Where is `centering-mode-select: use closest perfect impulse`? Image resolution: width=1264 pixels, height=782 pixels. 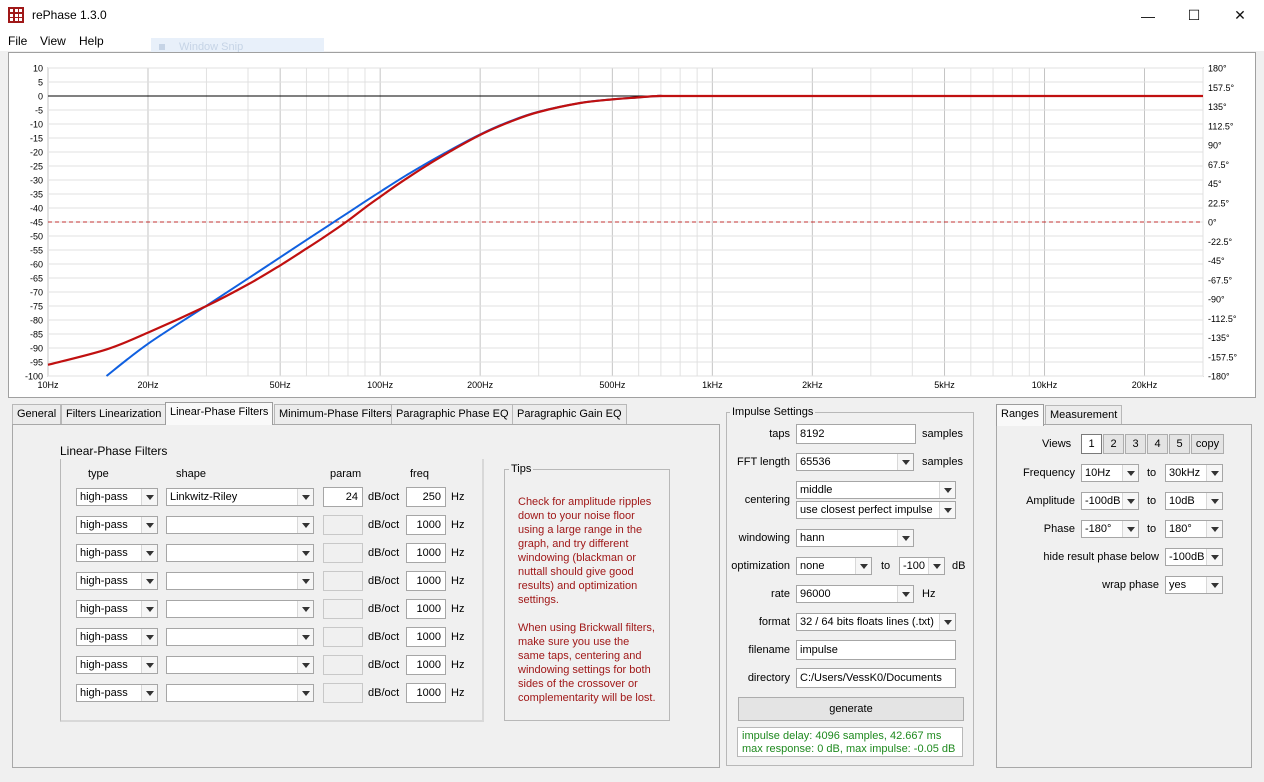
centering-mode-select: use closest perfect impulse is located at coordinates (876, 510).